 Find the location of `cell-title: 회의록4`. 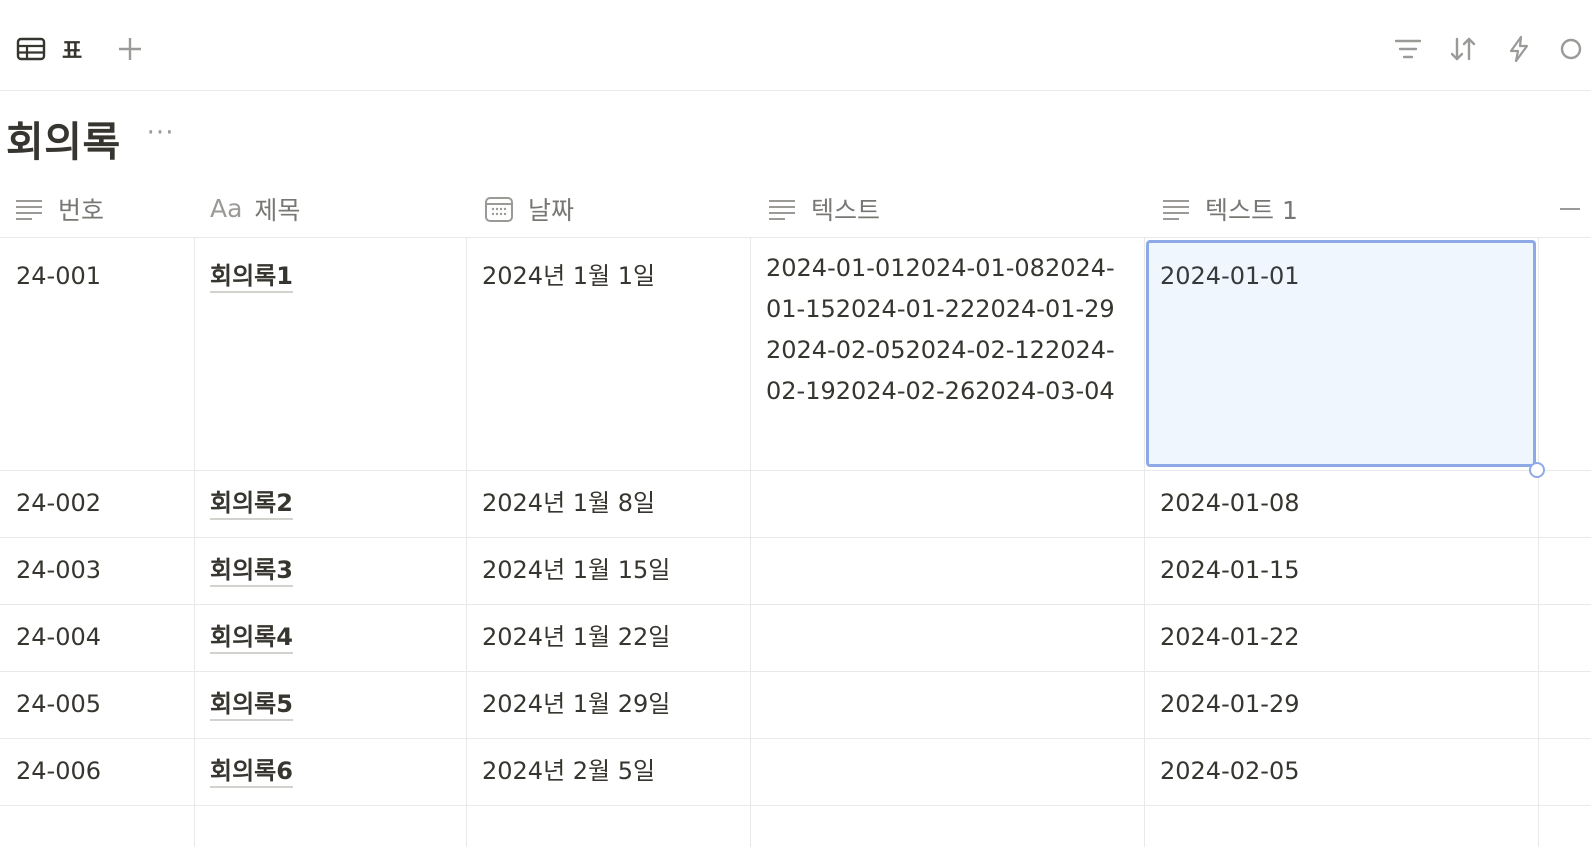

cell-title: 회의록4 is located at coordinates (330, 638).